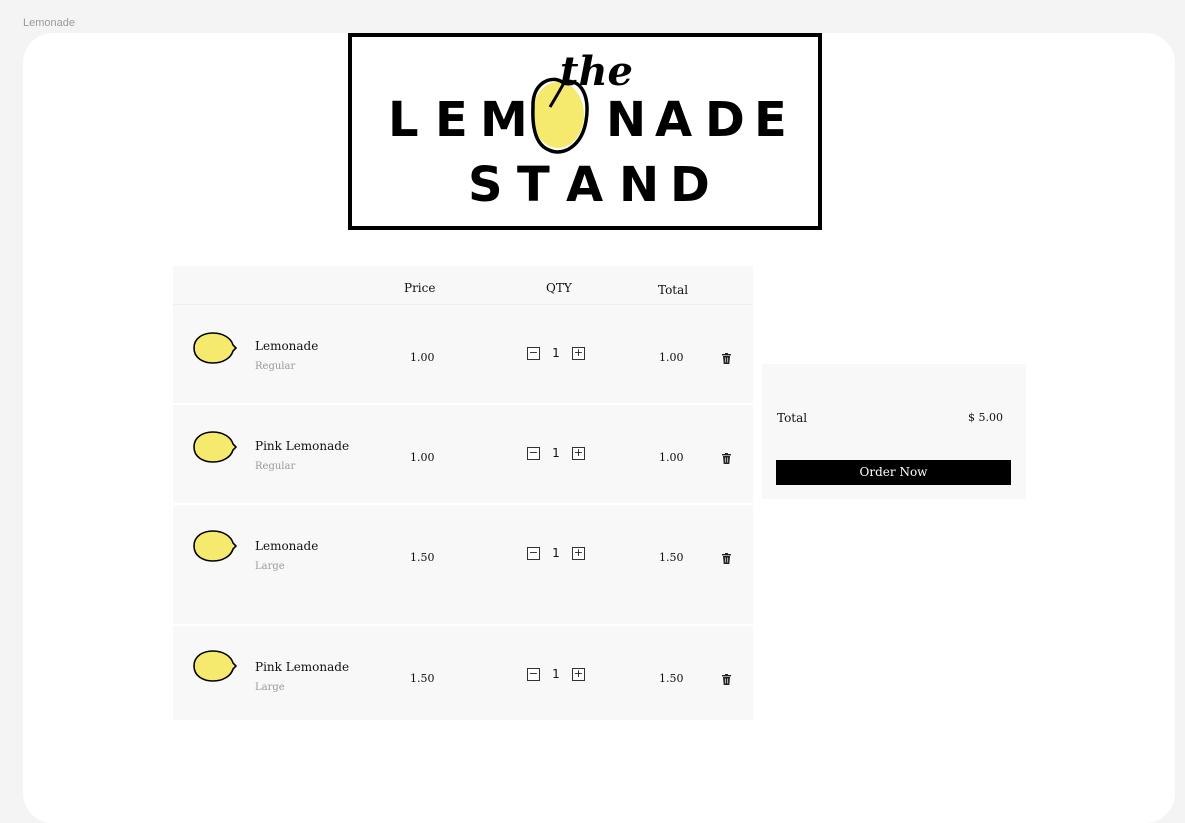 The image size is (1185, 823). What do you see at coordinates (463, 674) in the screenshot?
I see `cart-row: Pink Lemonade Large 1.50 − 1 + 1.50` at bounding box center [463, 674].